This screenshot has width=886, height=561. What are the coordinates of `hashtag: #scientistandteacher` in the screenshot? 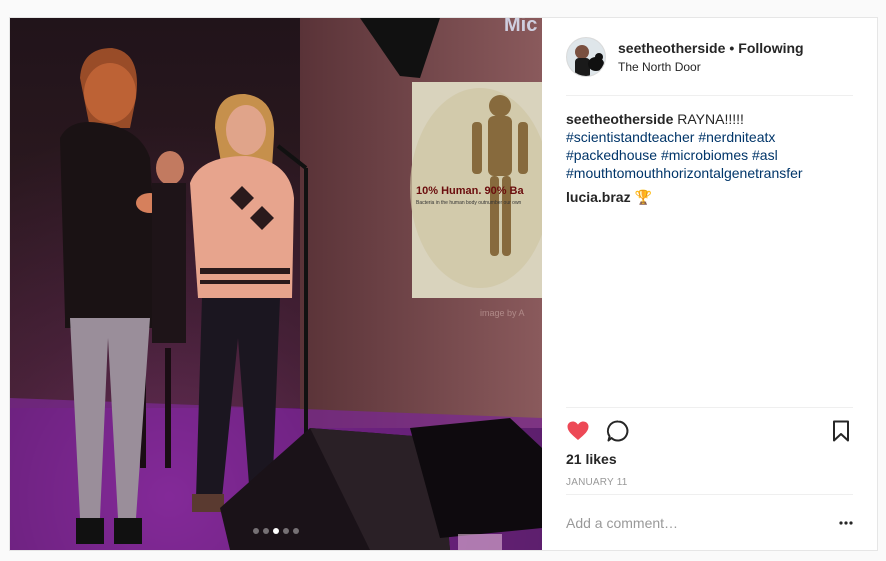 It's located at (630, 137).